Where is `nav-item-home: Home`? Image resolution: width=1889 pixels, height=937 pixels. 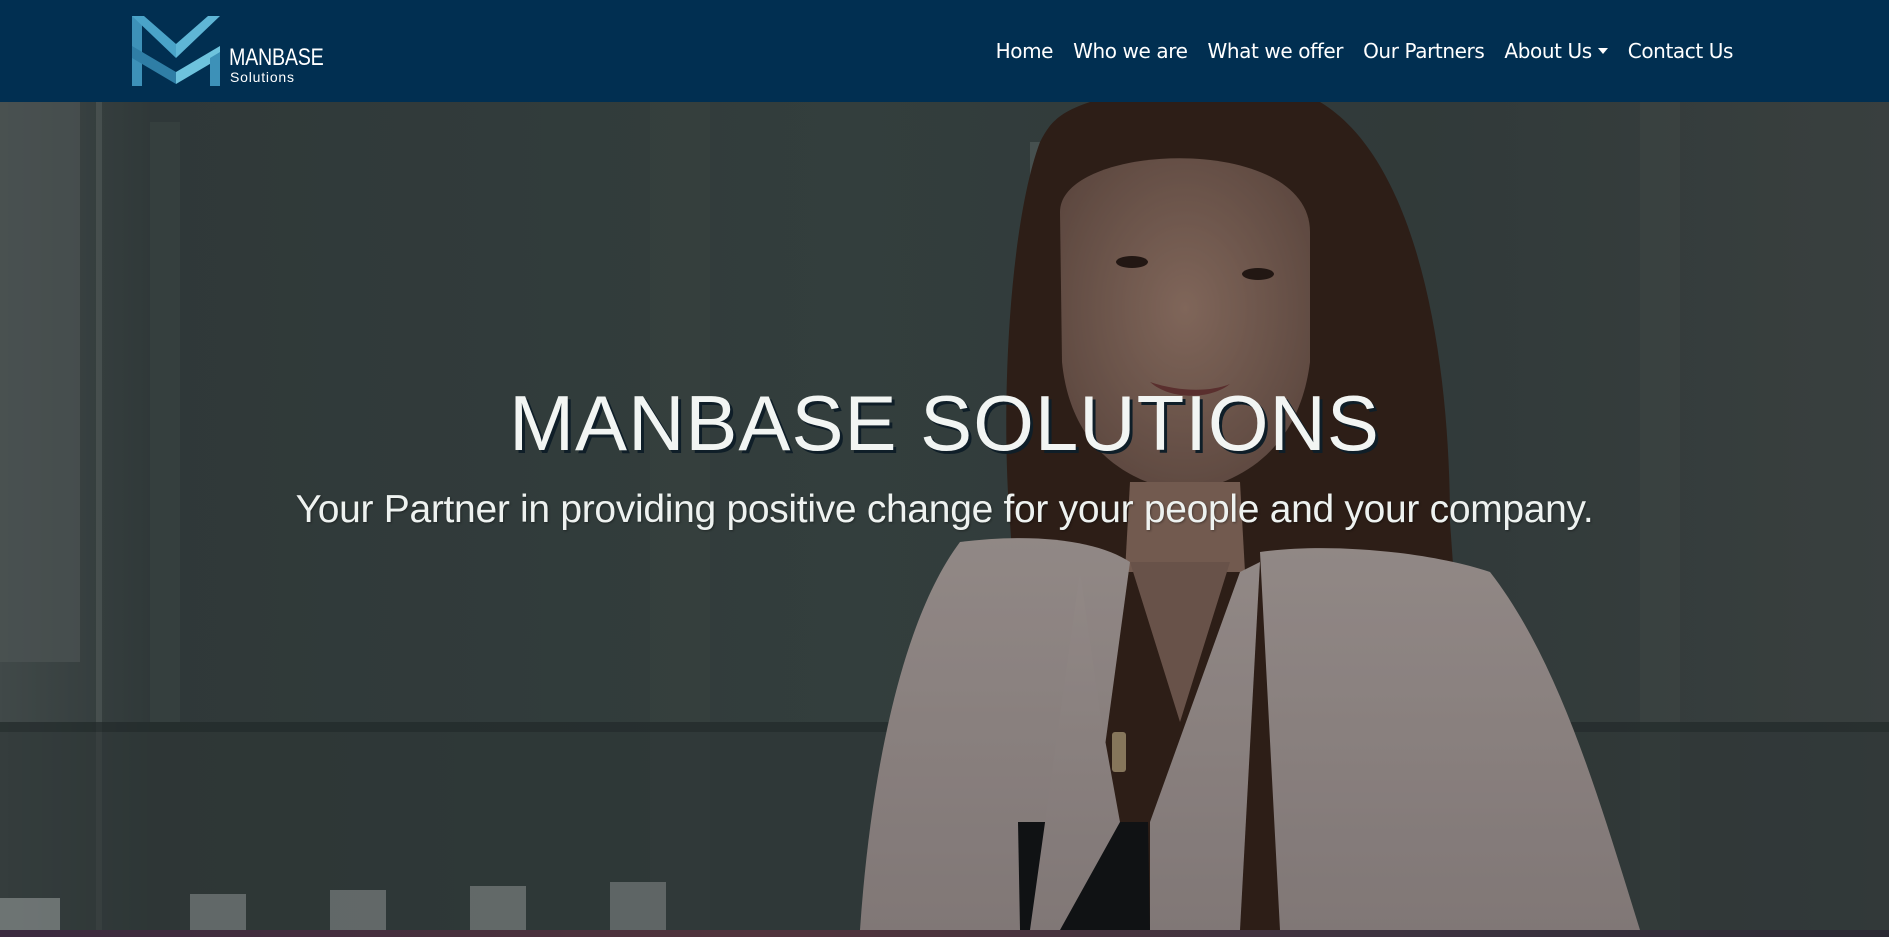
nav-item-home: Home is located at coordinates (1024, 51).